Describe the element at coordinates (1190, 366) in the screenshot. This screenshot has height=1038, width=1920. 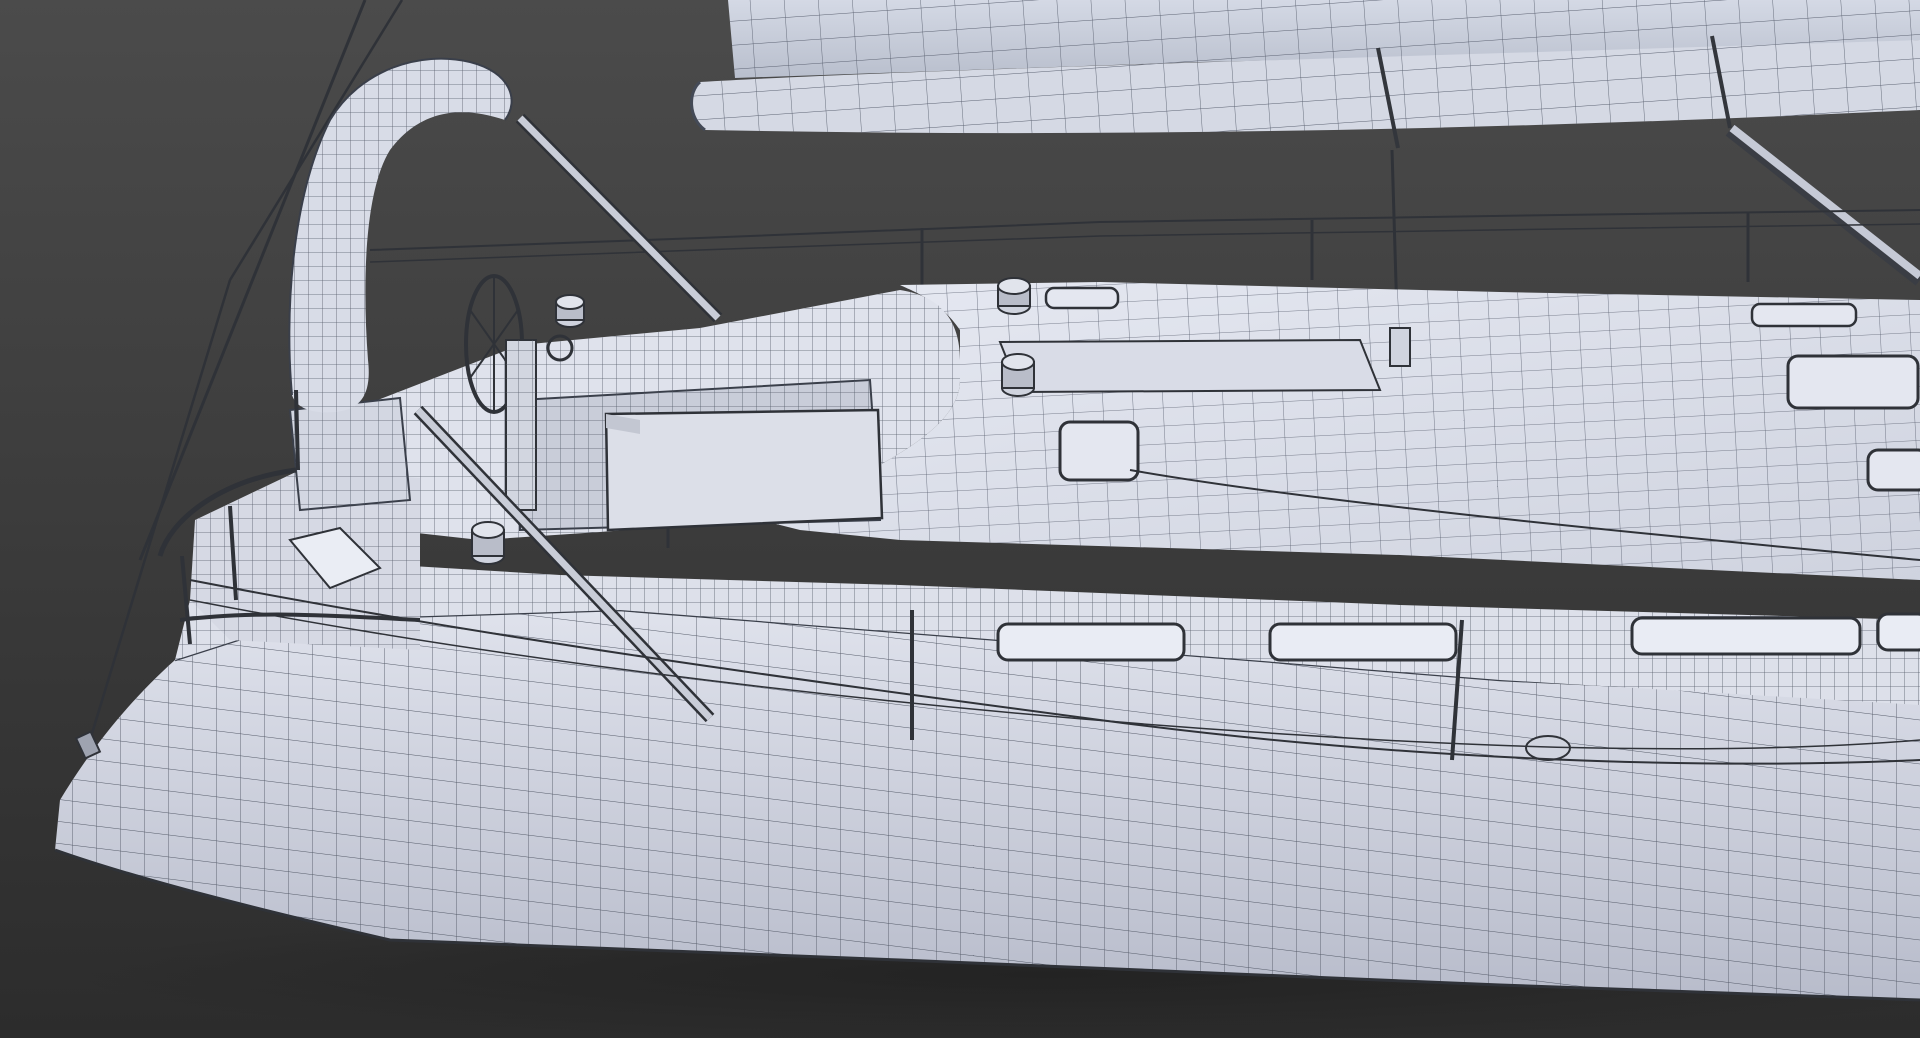
I see `companionway` at that location.